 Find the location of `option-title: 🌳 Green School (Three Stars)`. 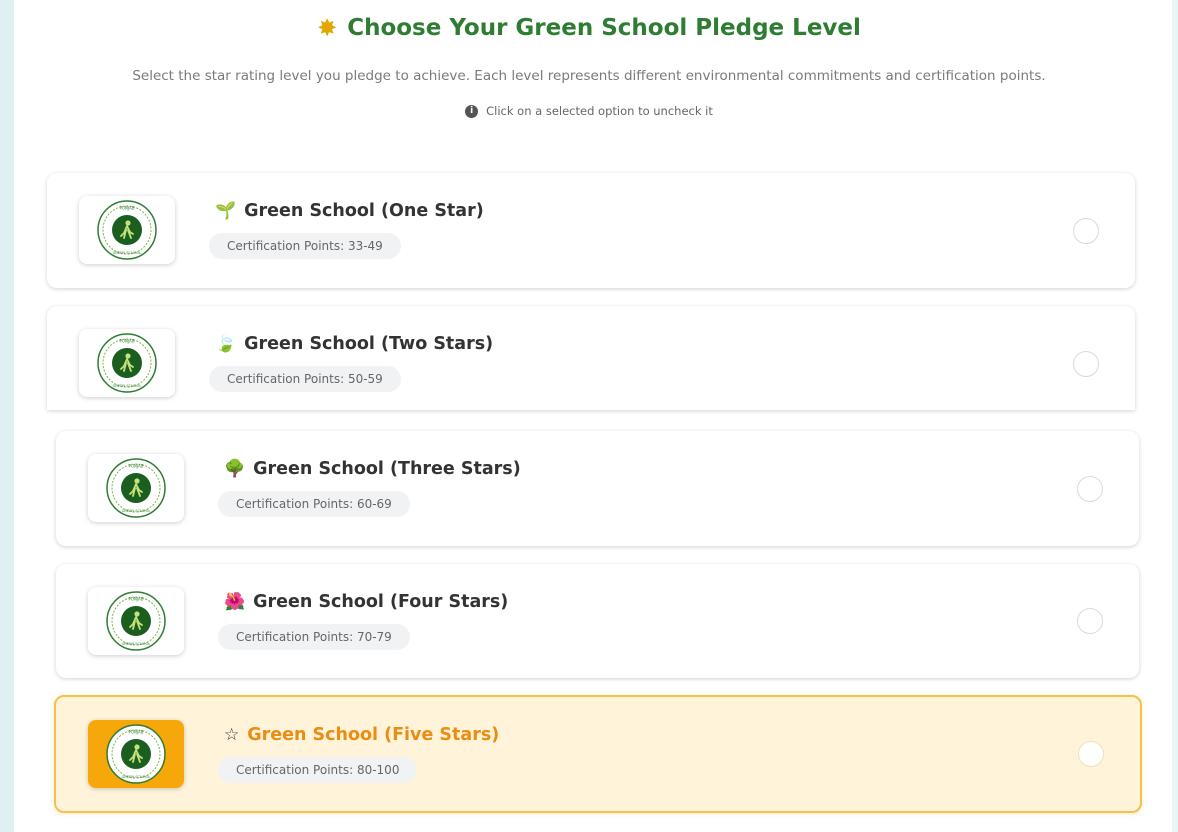

option-title: 🌳 Green School (Three Stars) is located at coordinates (372, 469).